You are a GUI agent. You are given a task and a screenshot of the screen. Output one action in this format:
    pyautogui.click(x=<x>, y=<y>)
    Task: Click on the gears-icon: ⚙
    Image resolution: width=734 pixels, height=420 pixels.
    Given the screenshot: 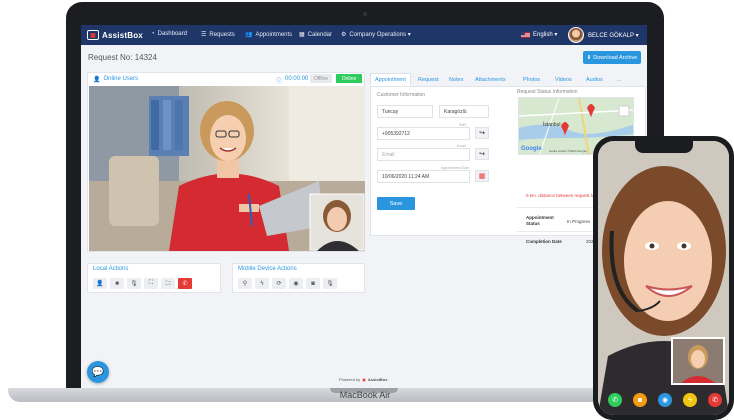 What is the action you would take?
    pyautogui.click(x=344, y=35)
    